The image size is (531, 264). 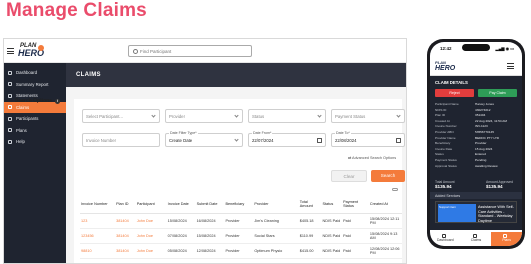 What do you see at coordinates (445, 239) in the screenshot?
I see `nav-dashboard: Dashboard` at bounding box center [445, 239].